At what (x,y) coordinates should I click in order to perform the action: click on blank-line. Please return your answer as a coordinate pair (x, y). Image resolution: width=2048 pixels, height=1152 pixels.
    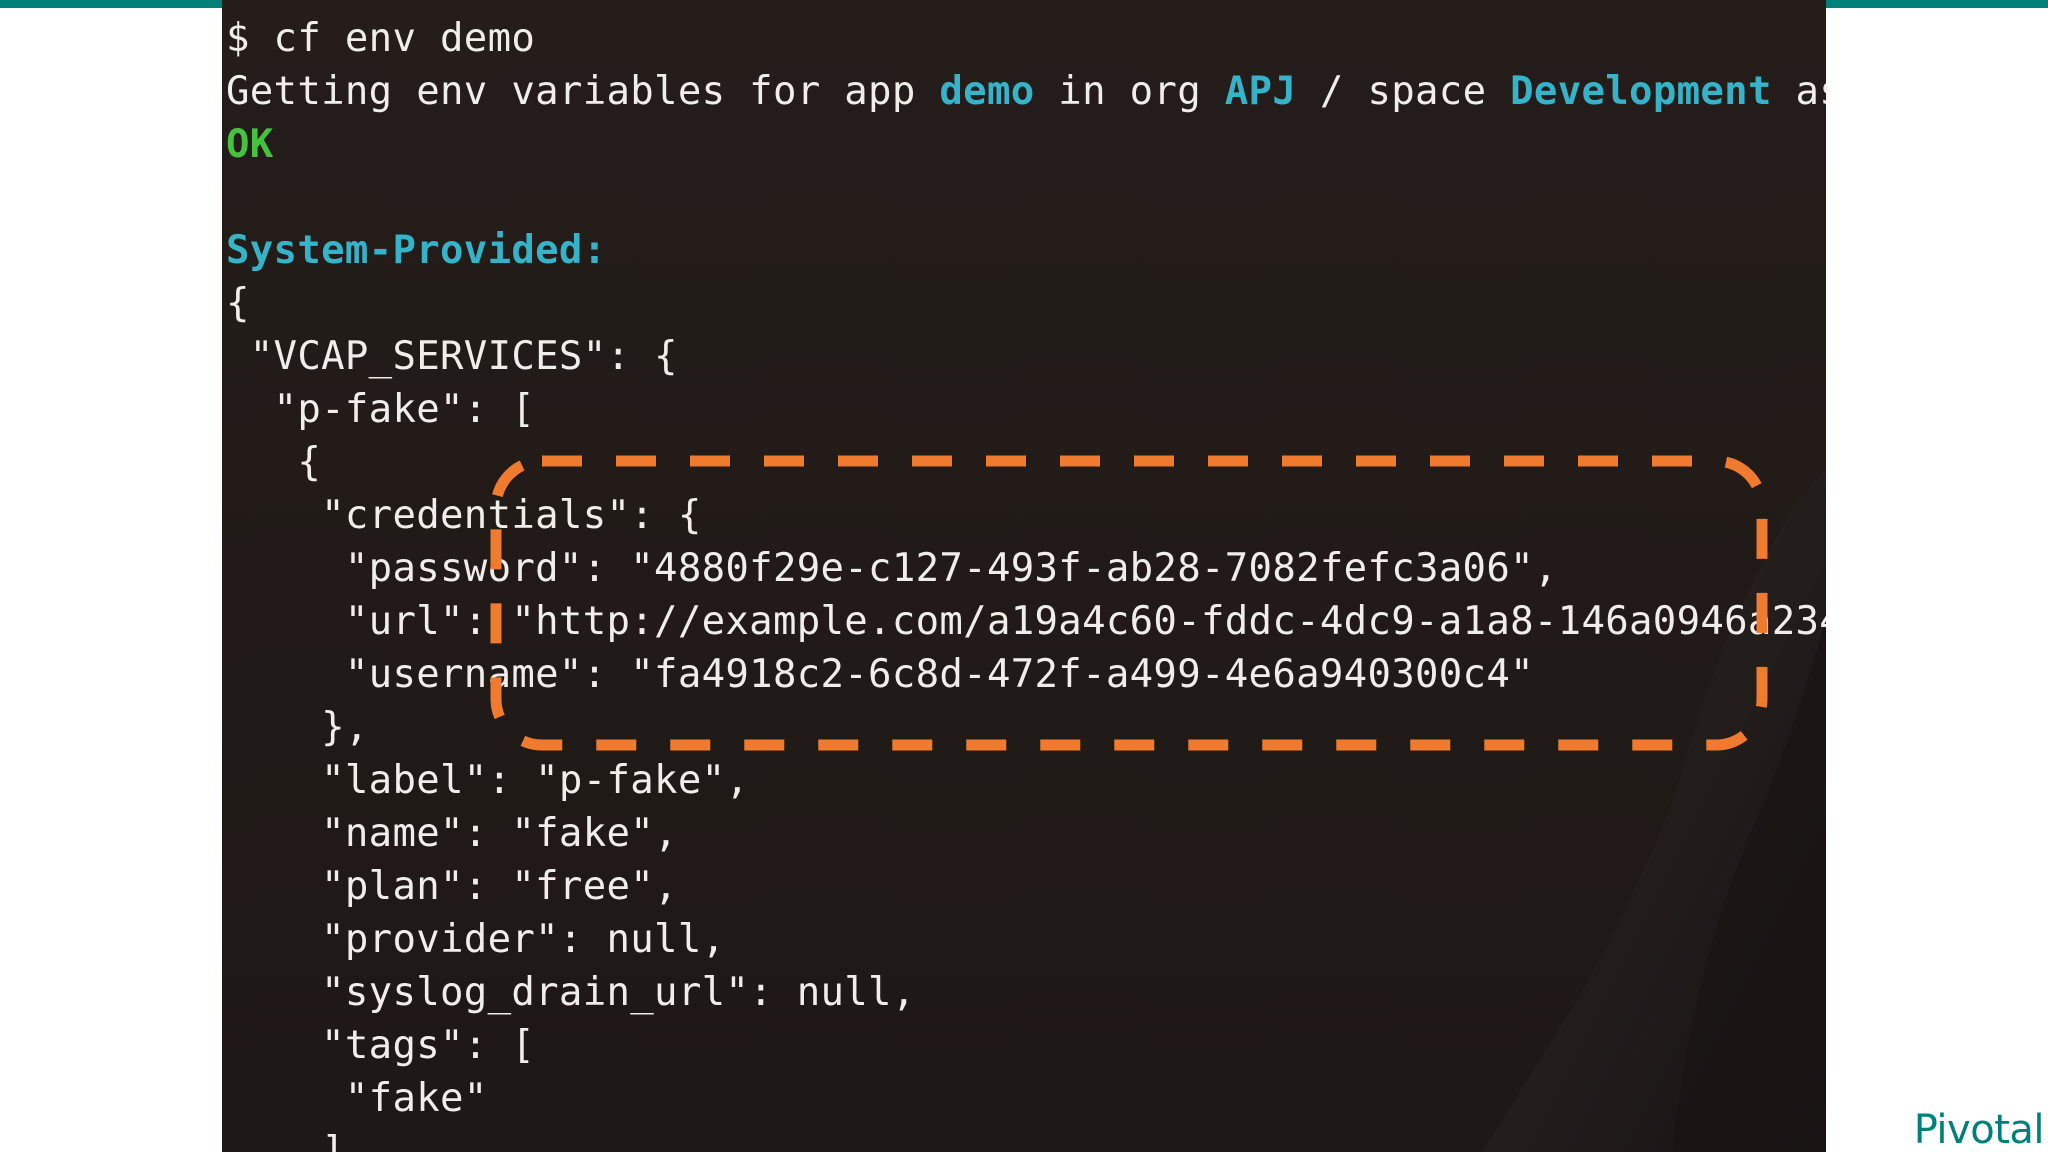
    Looking at the image, I should click on (1026, 197).